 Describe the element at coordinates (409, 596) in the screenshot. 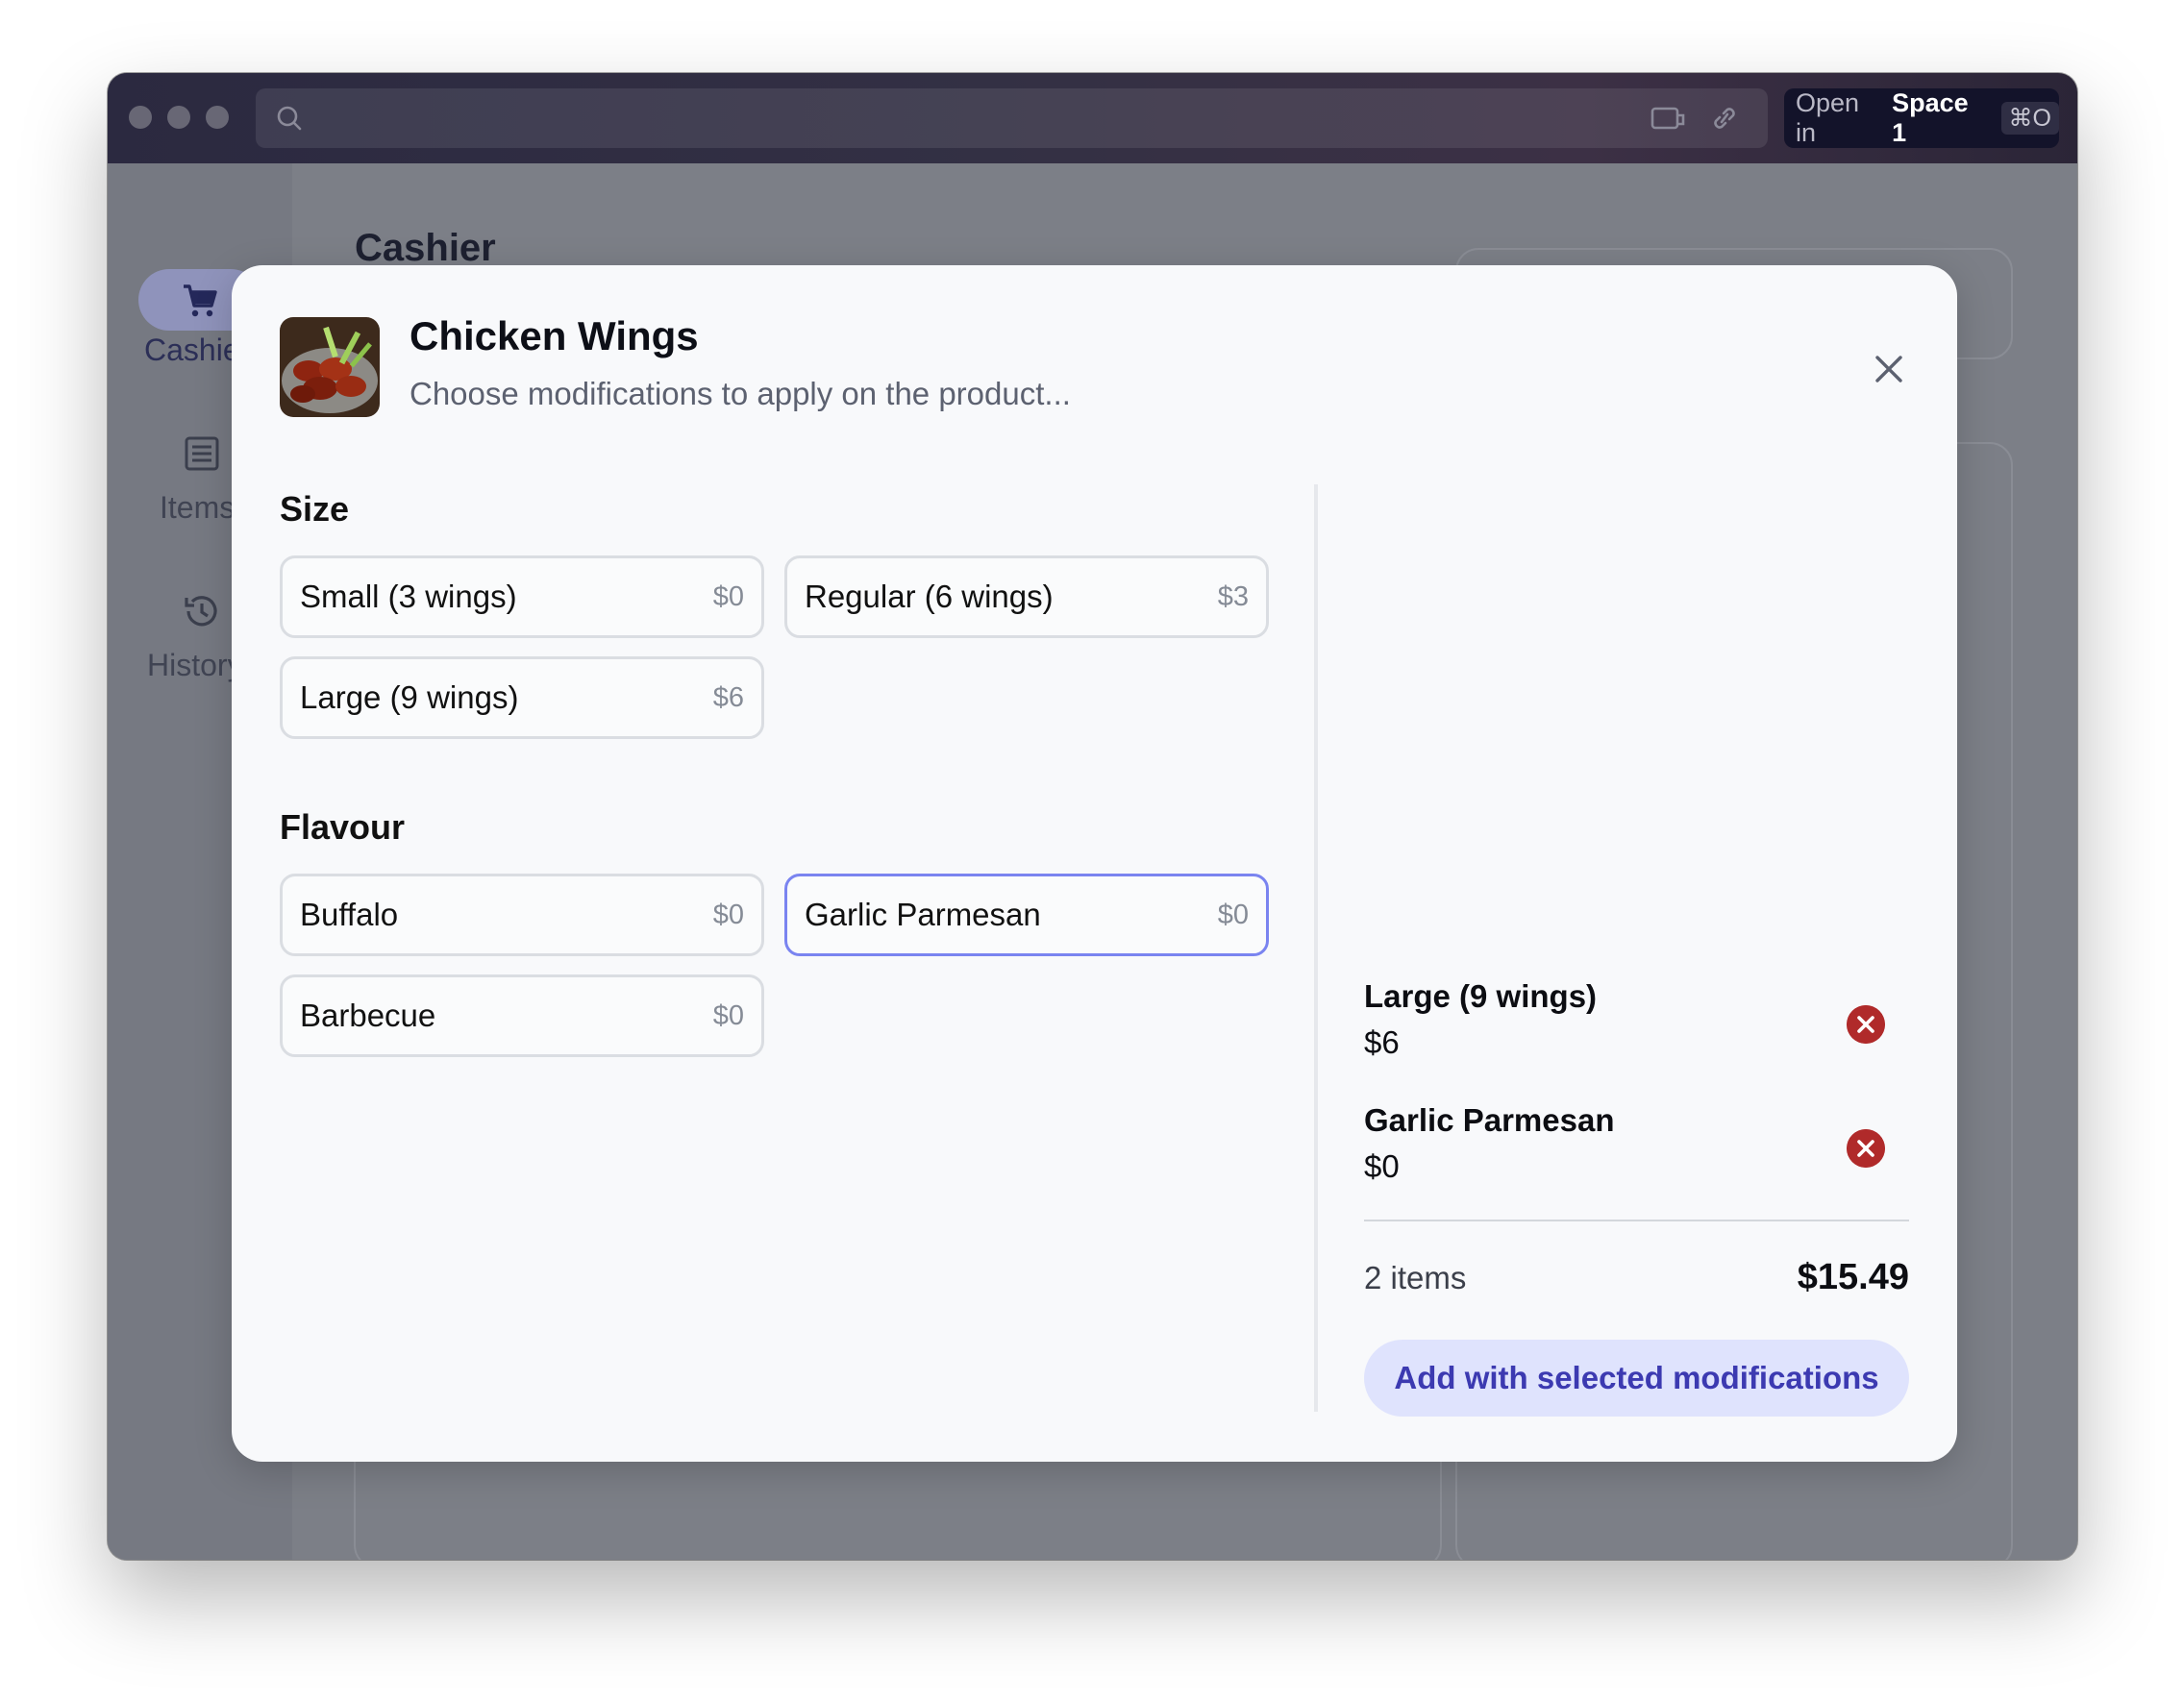

I see `option-label: Small (3 wings)` at that location.